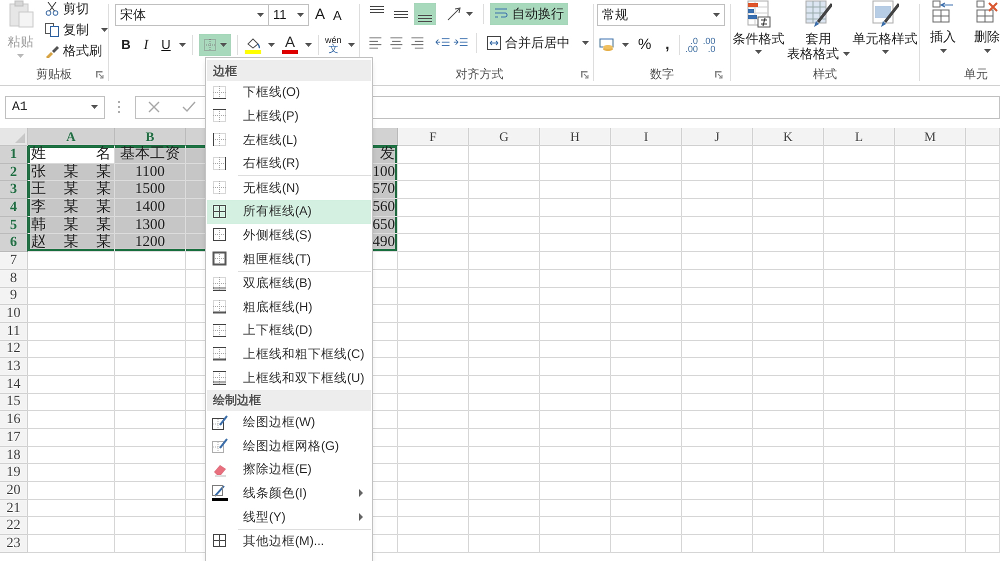  Describe the element at coordinates (146, 45) in the screenshot. I see `italic-button: I` at that location.